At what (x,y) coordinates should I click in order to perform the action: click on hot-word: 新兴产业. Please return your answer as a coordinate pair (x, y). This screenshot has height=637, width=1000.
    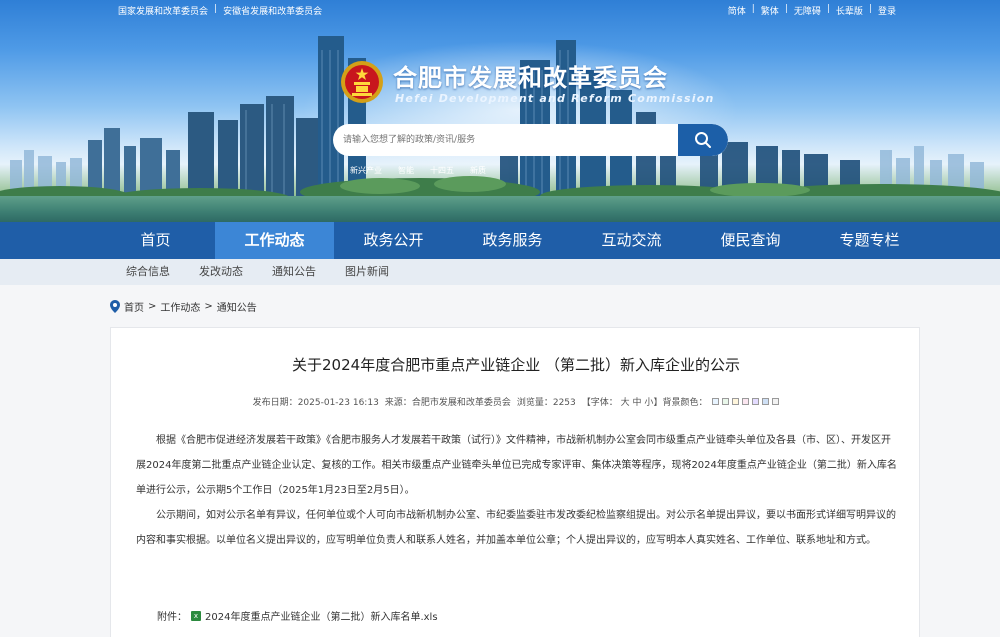
    Looking at the image, I should click on (366, 170).